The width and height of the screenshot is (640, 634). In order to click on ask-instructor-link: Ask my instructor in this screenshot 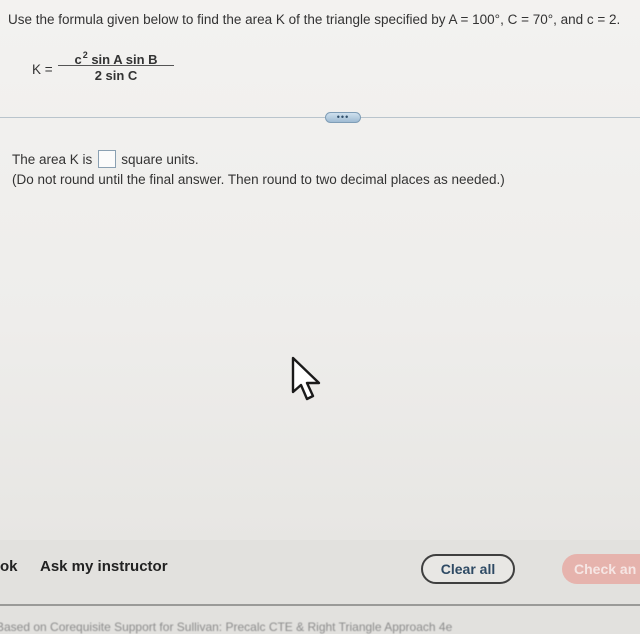, I will do `click(104, 566)`.